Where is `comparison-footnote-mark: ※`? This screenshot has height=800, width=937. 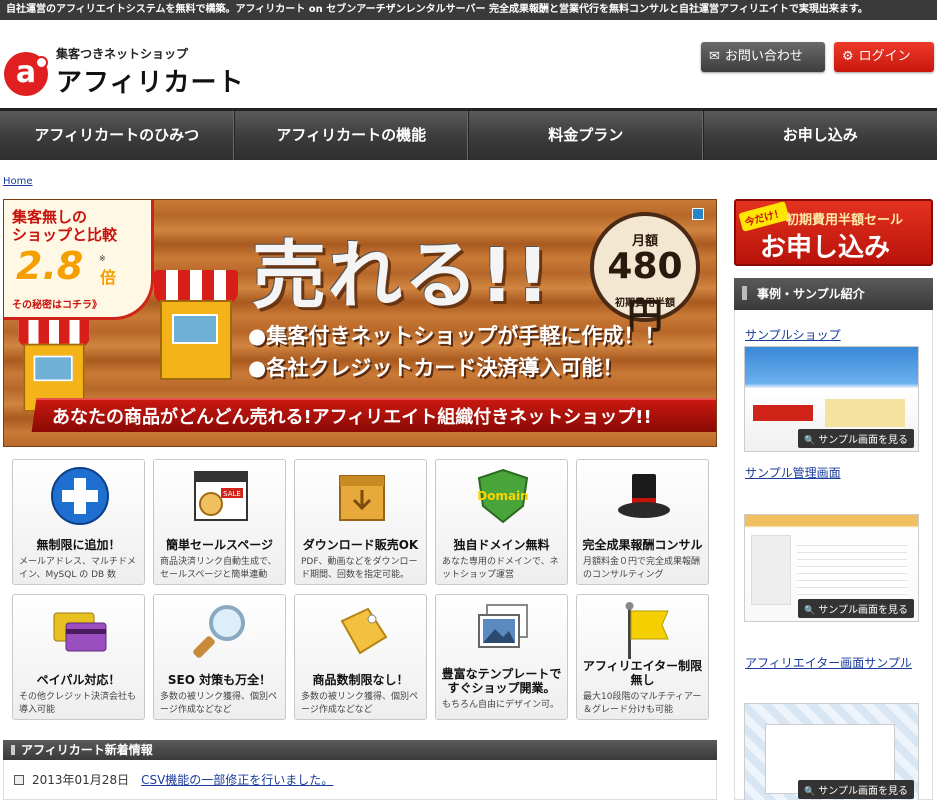
comparison-footnote-mark: ※ is located at coordinates (102, 258).